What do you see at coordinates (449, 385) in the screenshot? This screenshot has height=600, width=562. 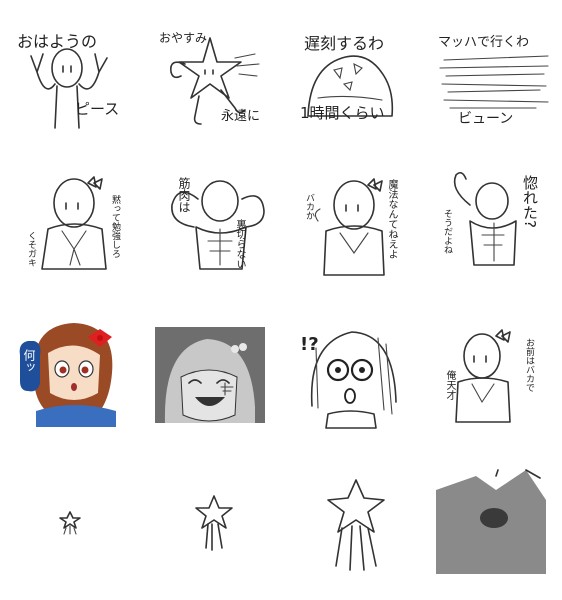 I see `sticker-text-2: 俺天才` at bounding box center [449, 385].